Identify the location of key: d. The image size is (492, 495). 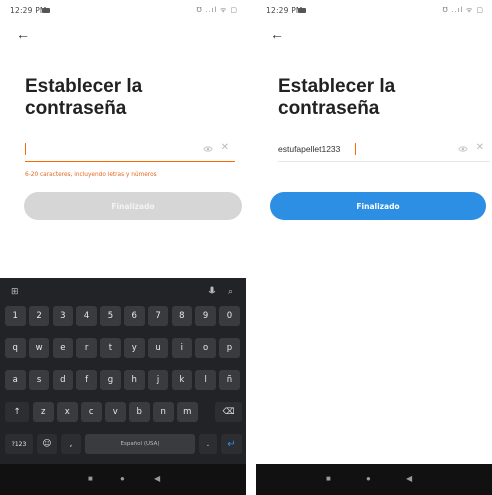
(63, 380).